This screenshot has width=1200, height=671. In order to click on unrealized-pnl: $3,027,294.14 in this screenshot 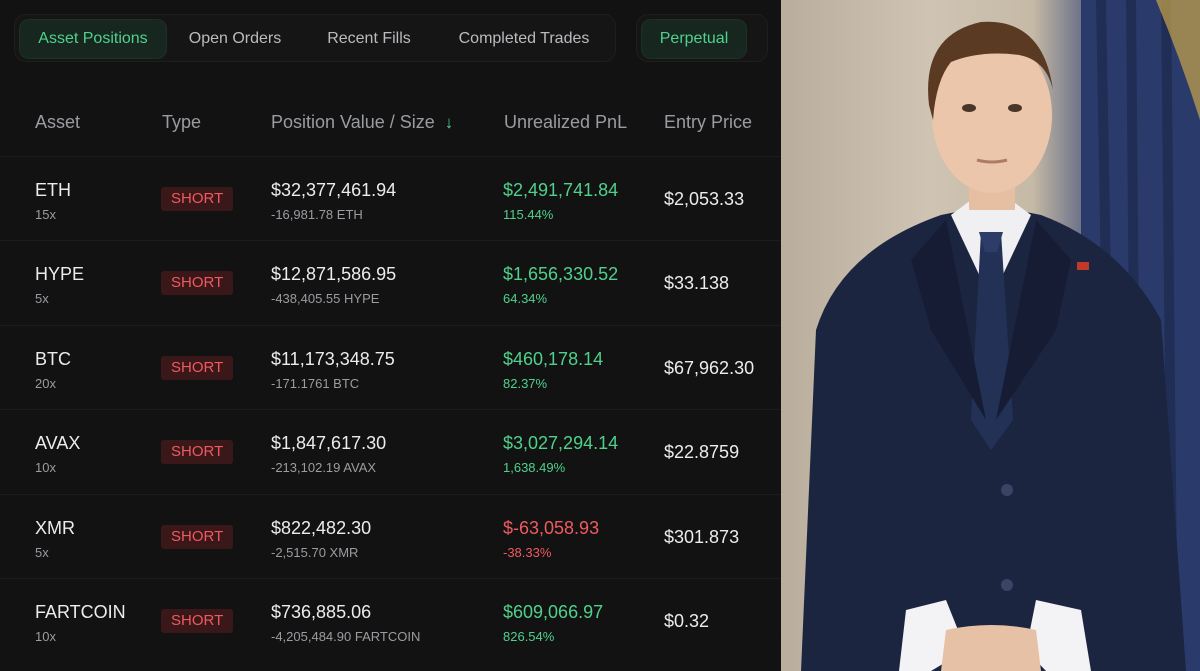, I will do `click(561, 443)`.